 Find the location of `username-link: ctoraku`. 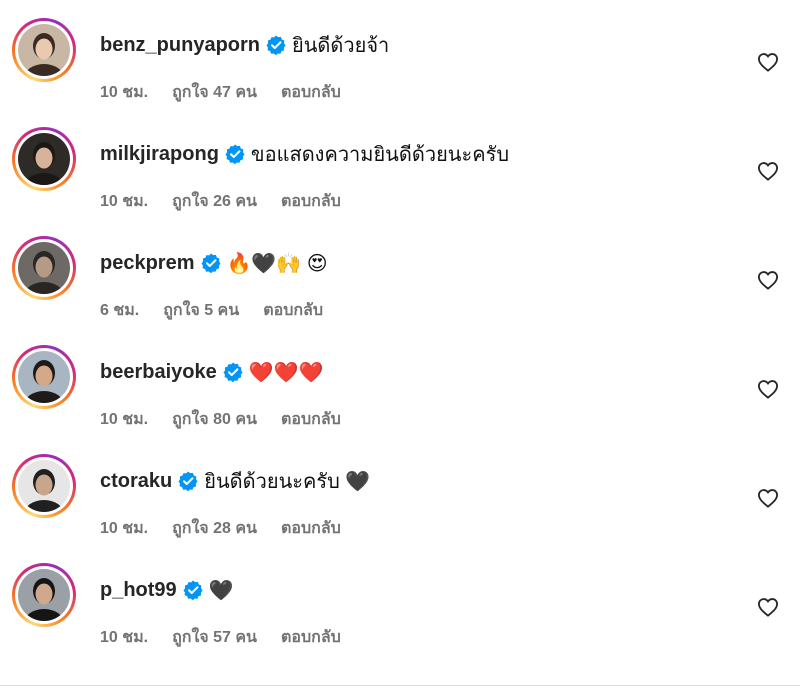

username-link: ctoraku is located at coordinates (136, 481).